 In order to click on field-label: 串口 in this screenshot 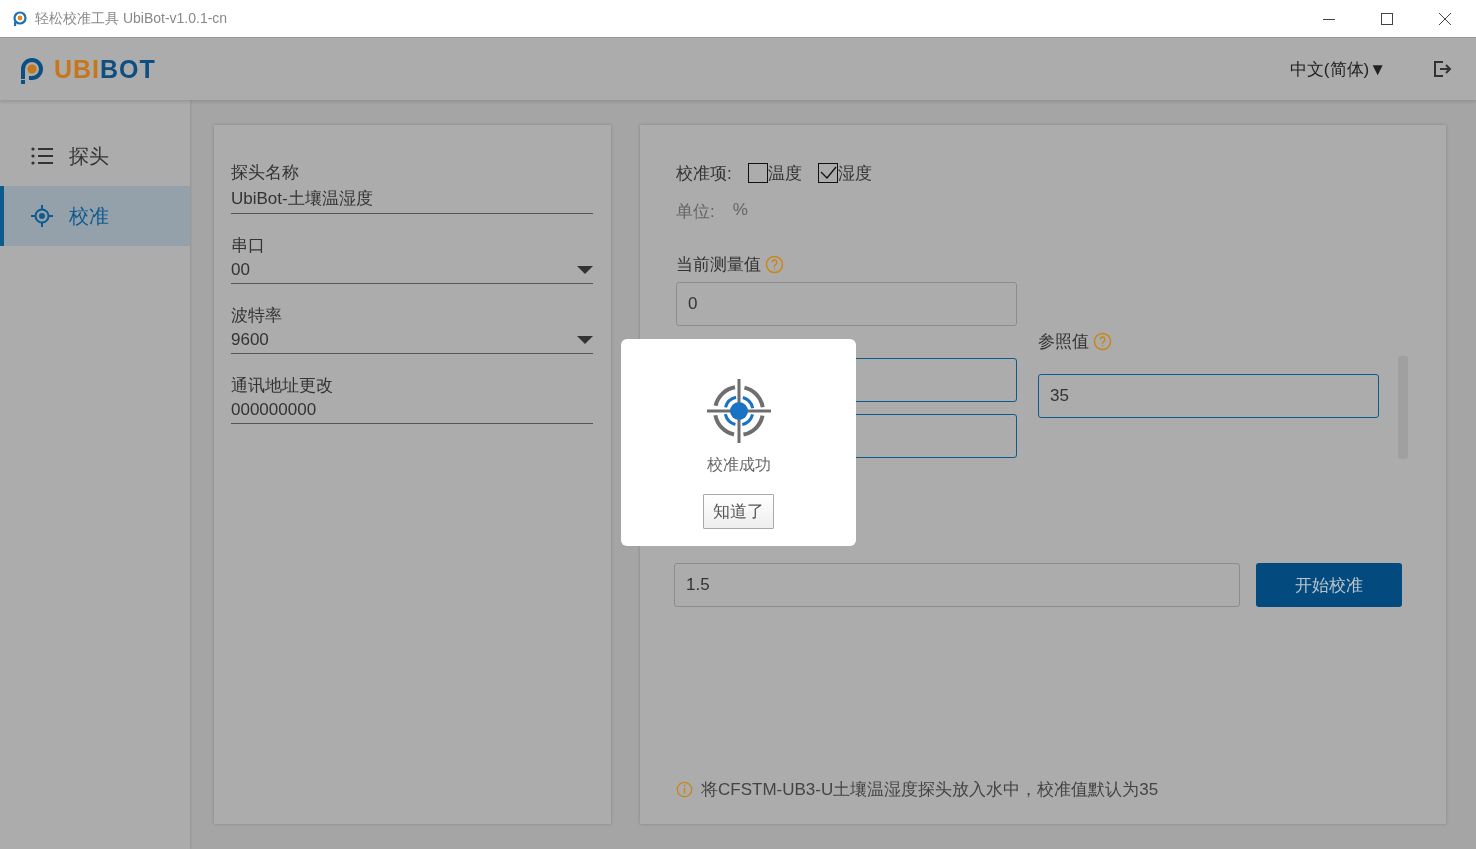, I will do `click(248, 246)`.